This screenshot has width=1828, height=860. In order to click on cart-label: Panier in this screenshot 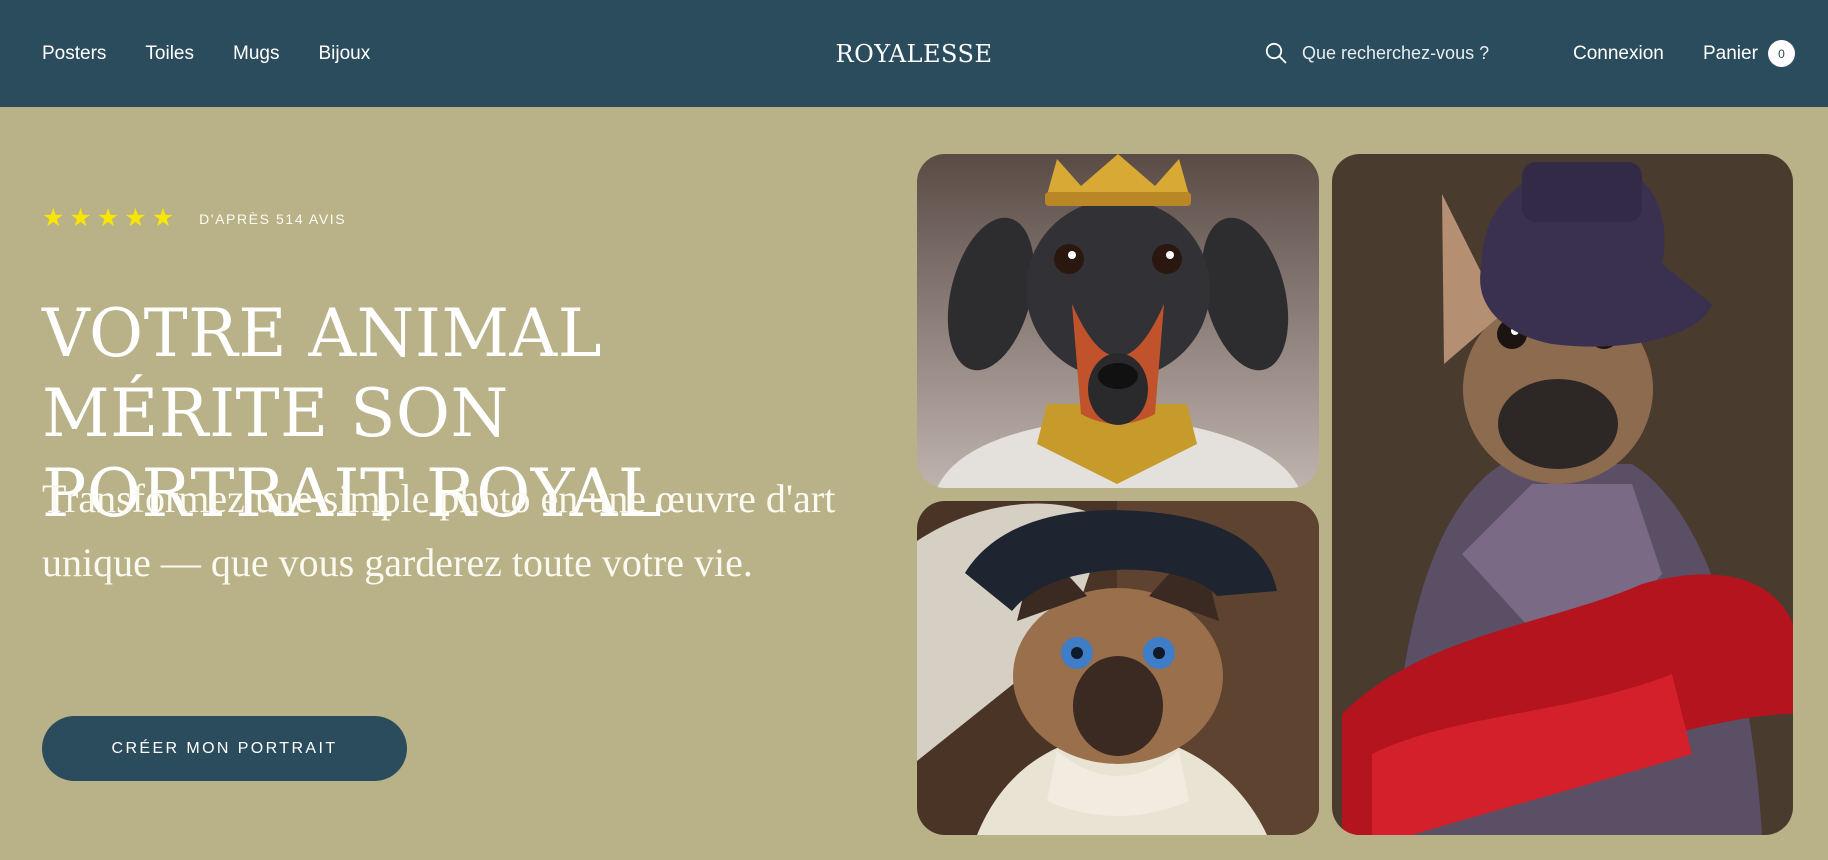, I will do `click(1730, 53)`.